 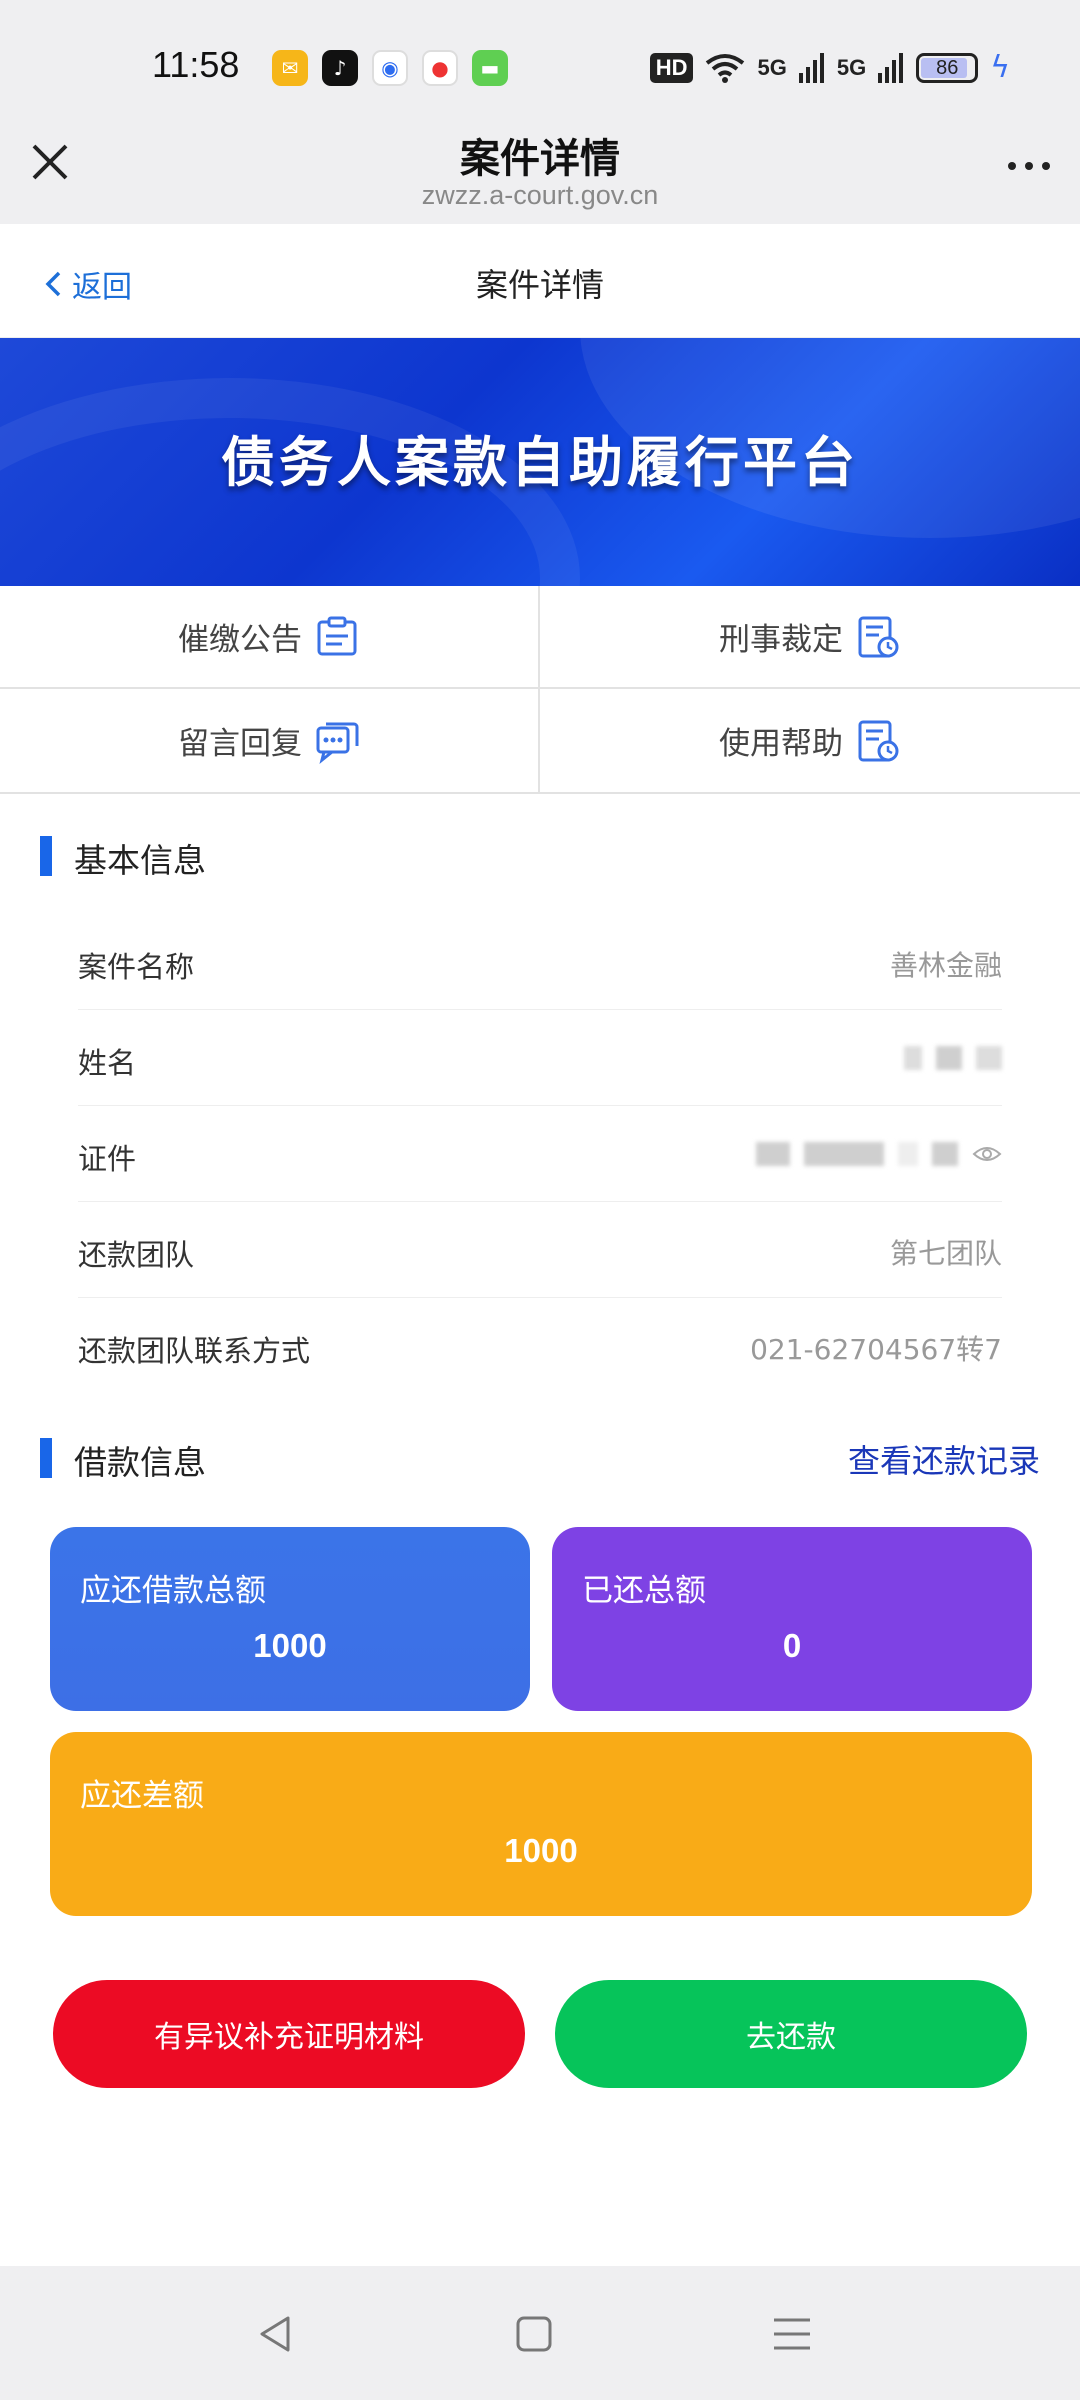 I want to click on status-time: 11:58, so click(x=196, y=64).